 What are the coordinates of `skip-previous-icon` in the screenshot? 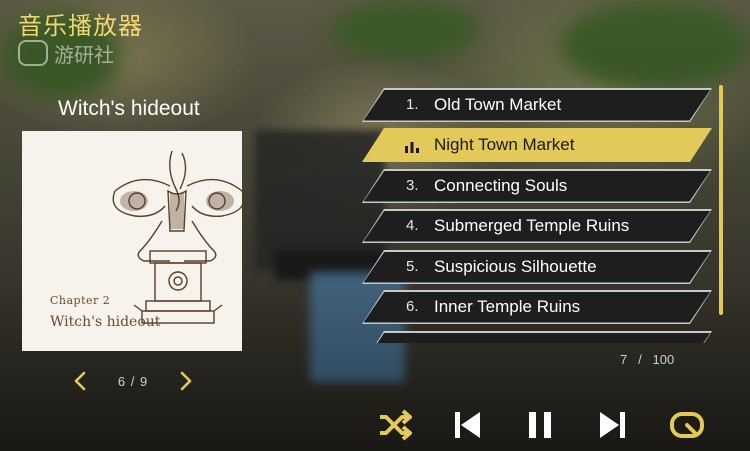 It's located at (467, 425).